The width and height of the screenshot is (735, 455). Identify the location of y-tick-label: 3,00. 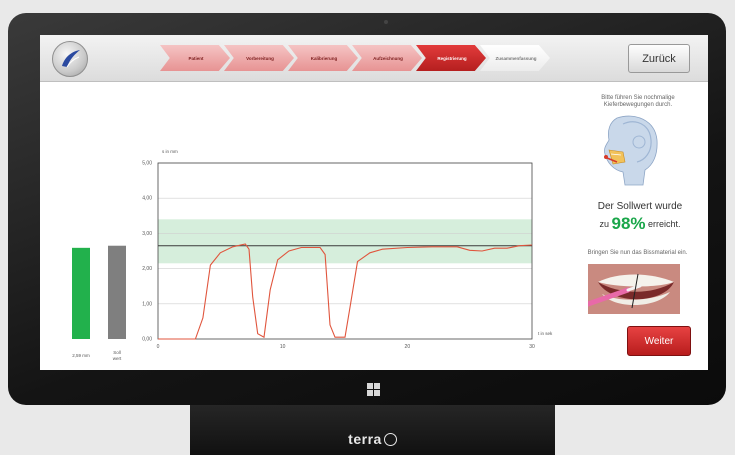
(147, 234).